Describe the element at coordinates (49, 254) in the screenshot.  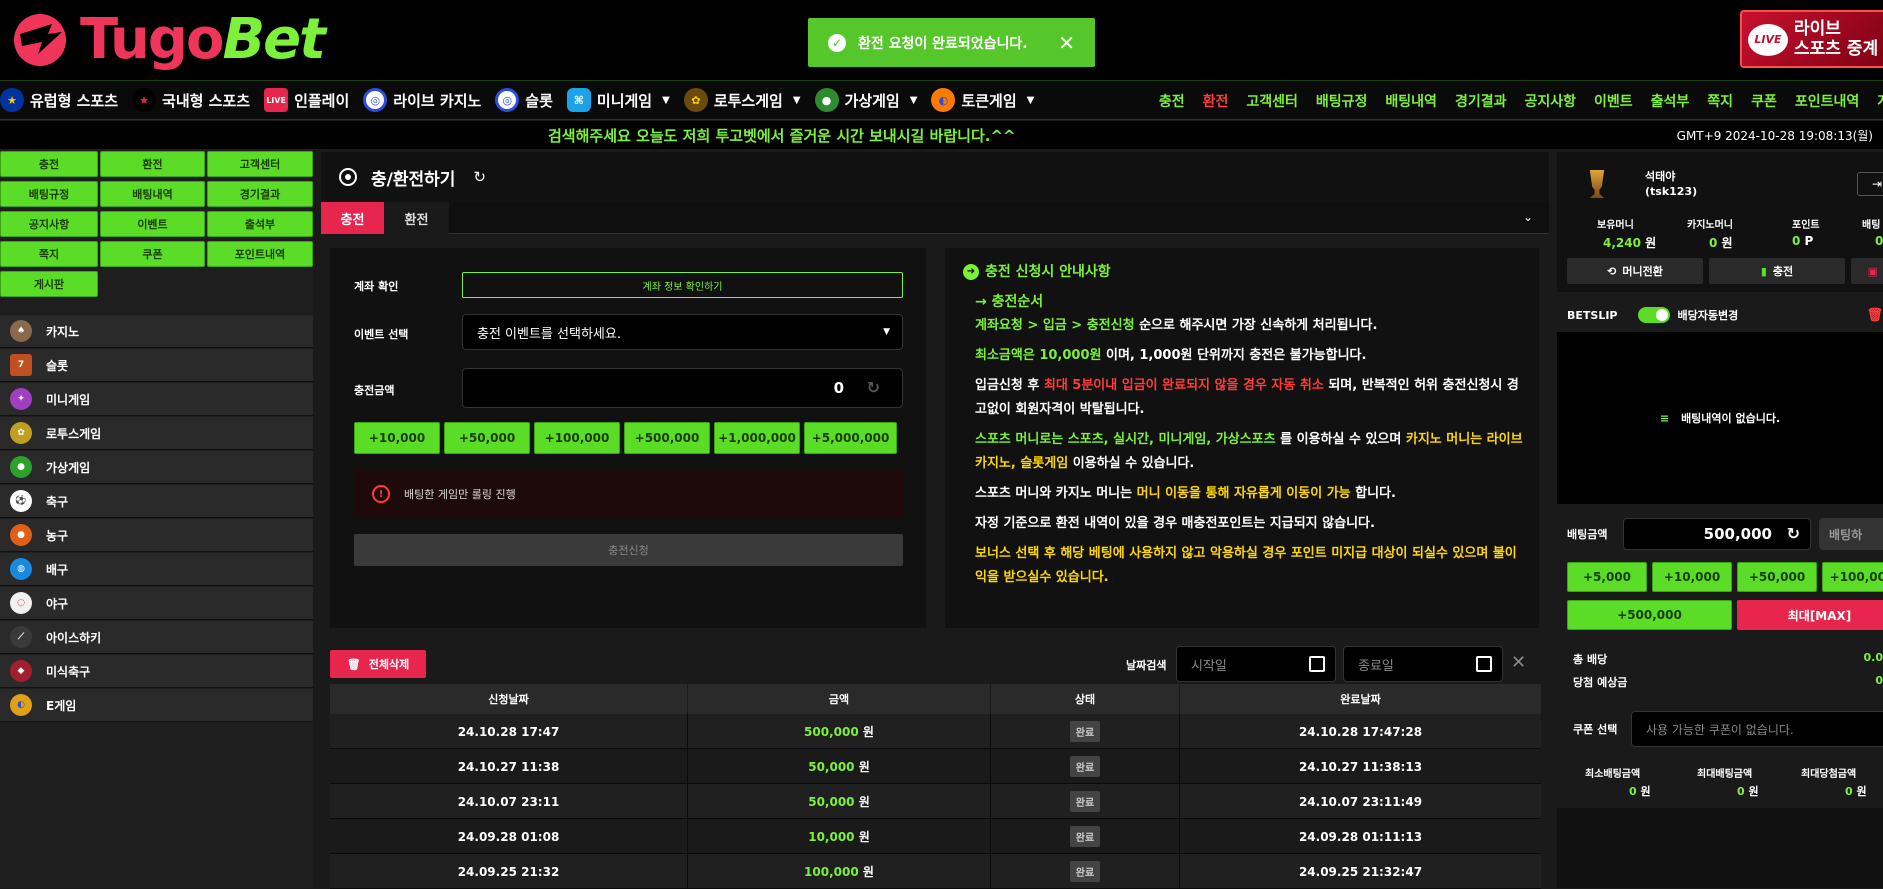
I see `quick-message: 쪽지` at that location.